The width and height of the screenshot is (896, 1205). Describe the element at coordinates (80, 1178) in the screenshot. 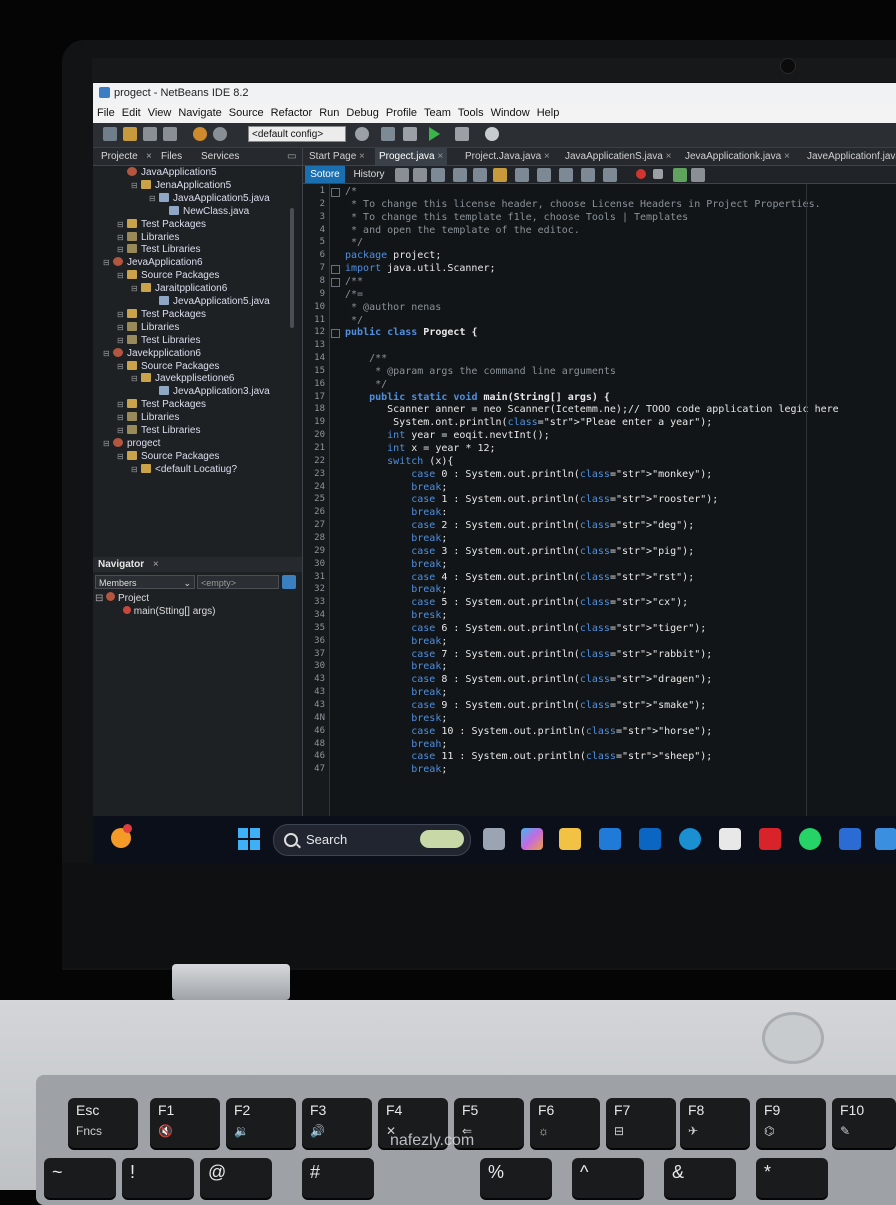

I see `key-symbol: ~` at that location.